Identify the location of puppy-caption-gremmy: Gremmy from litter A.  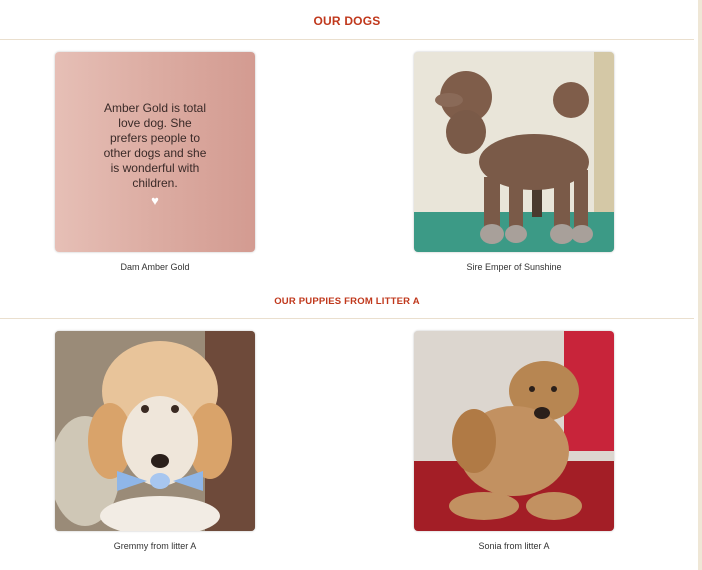
(155, 546).